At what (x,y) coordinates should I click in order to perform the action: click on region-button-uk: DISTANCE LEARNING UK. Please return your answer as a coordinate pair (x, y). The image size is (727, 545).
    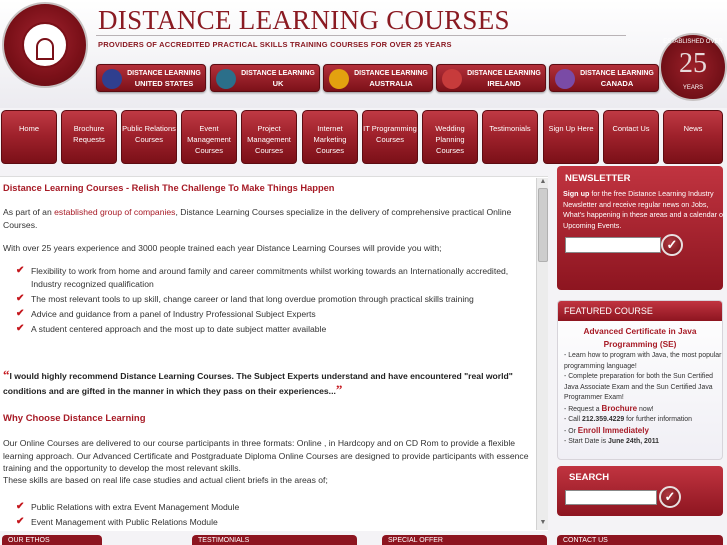
    Looking at the image, I should click on (265, 78).